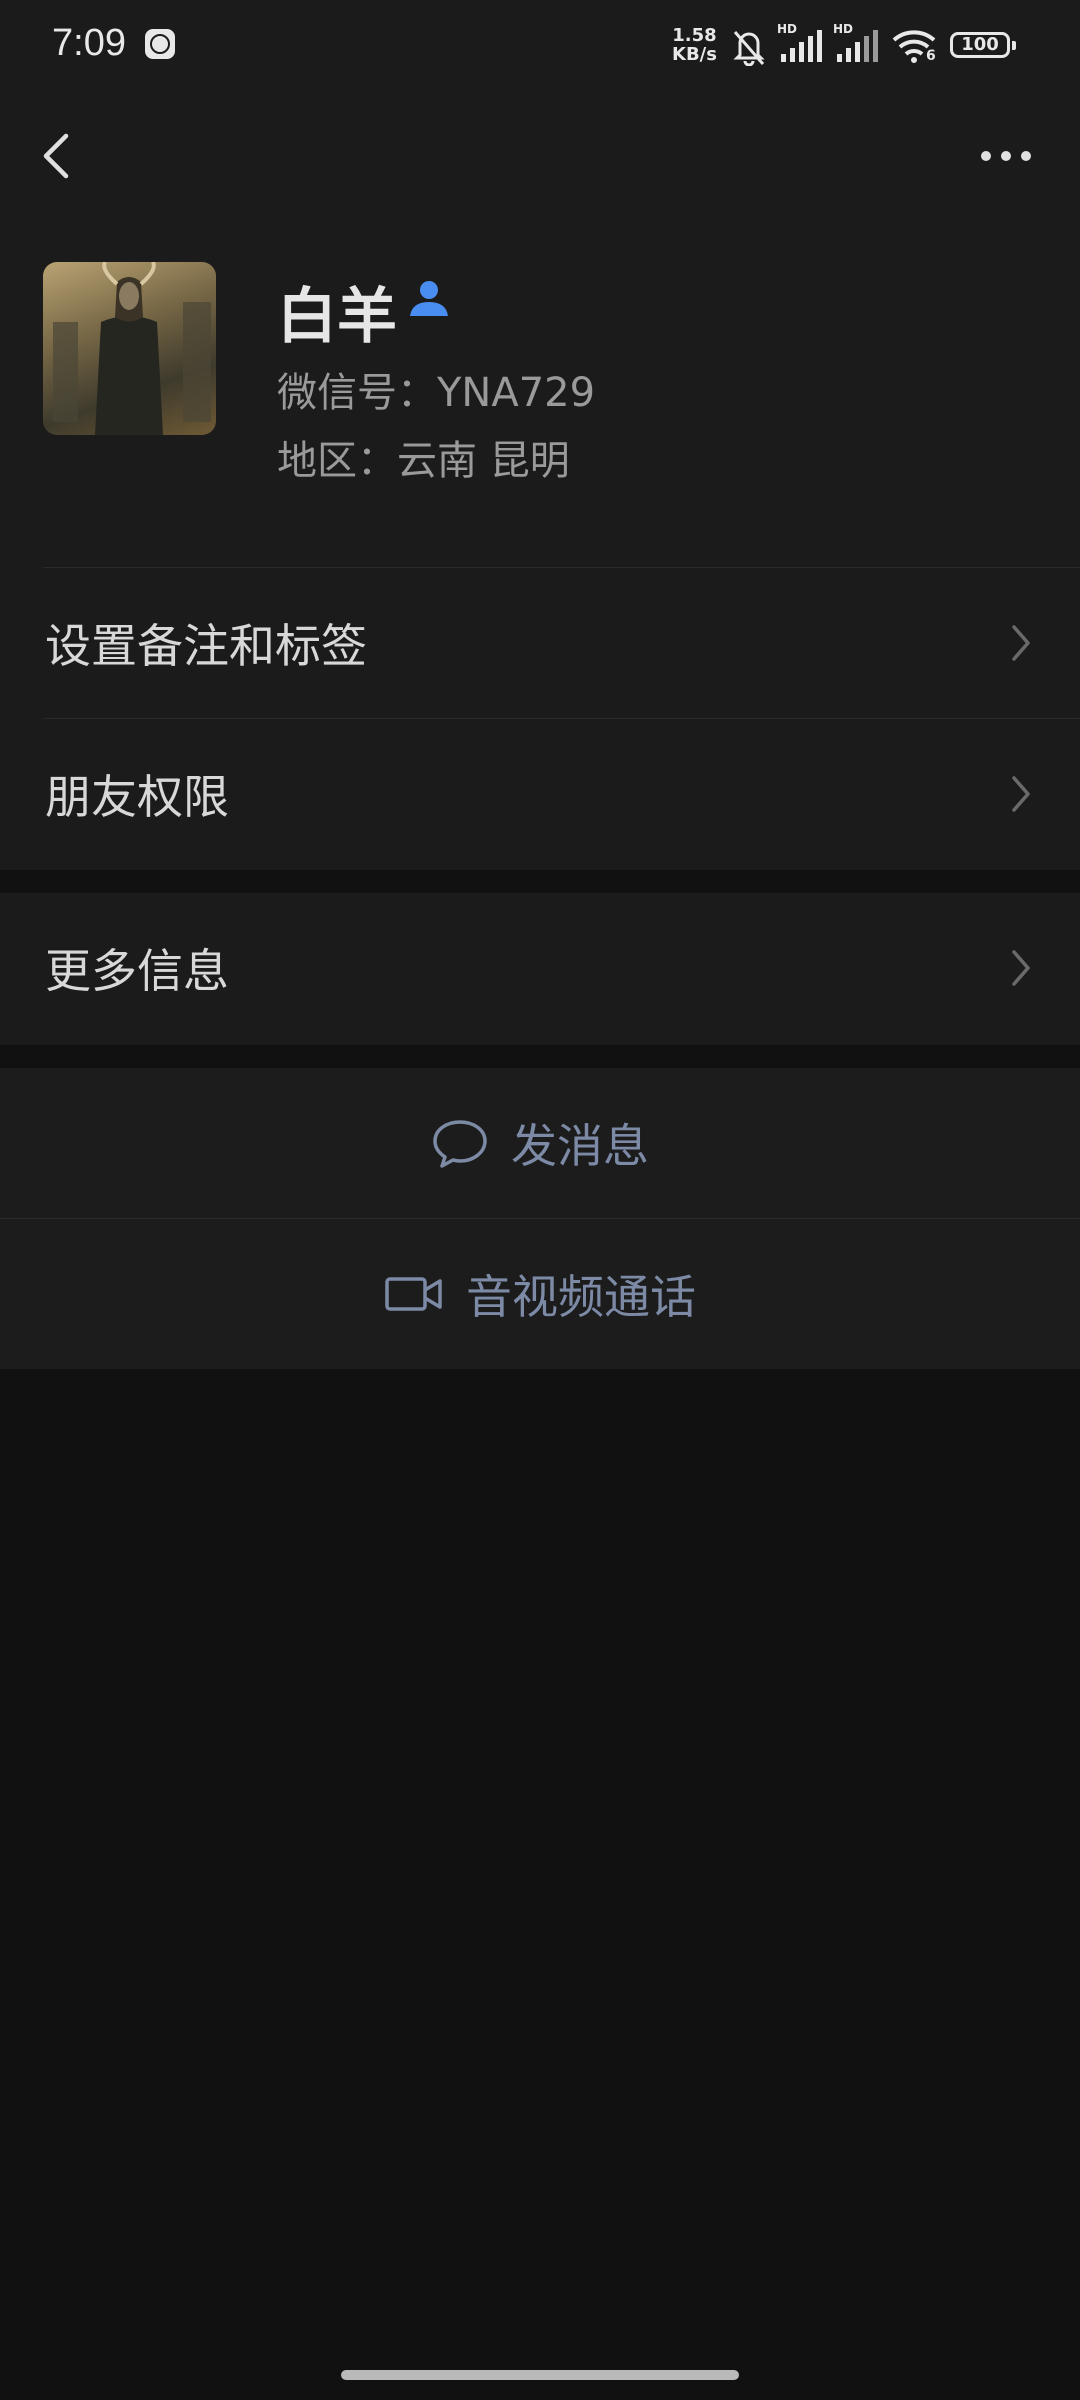 The width and height of the screenshot is (1080, 2400). I want to click on status-bar: 7:09 1.58 KB/s HD HD 6 100, so click(540, 48).